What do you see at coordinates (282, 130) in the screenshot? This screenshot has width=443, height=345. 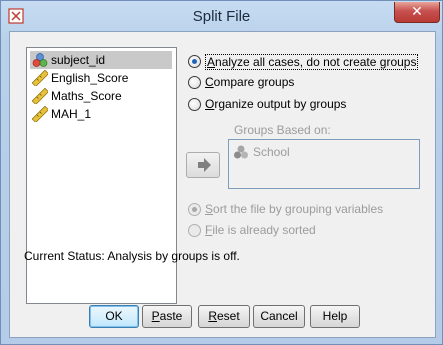 I see `groups-based-on-label: Groups Based on:` at bounding box center [282, 130].